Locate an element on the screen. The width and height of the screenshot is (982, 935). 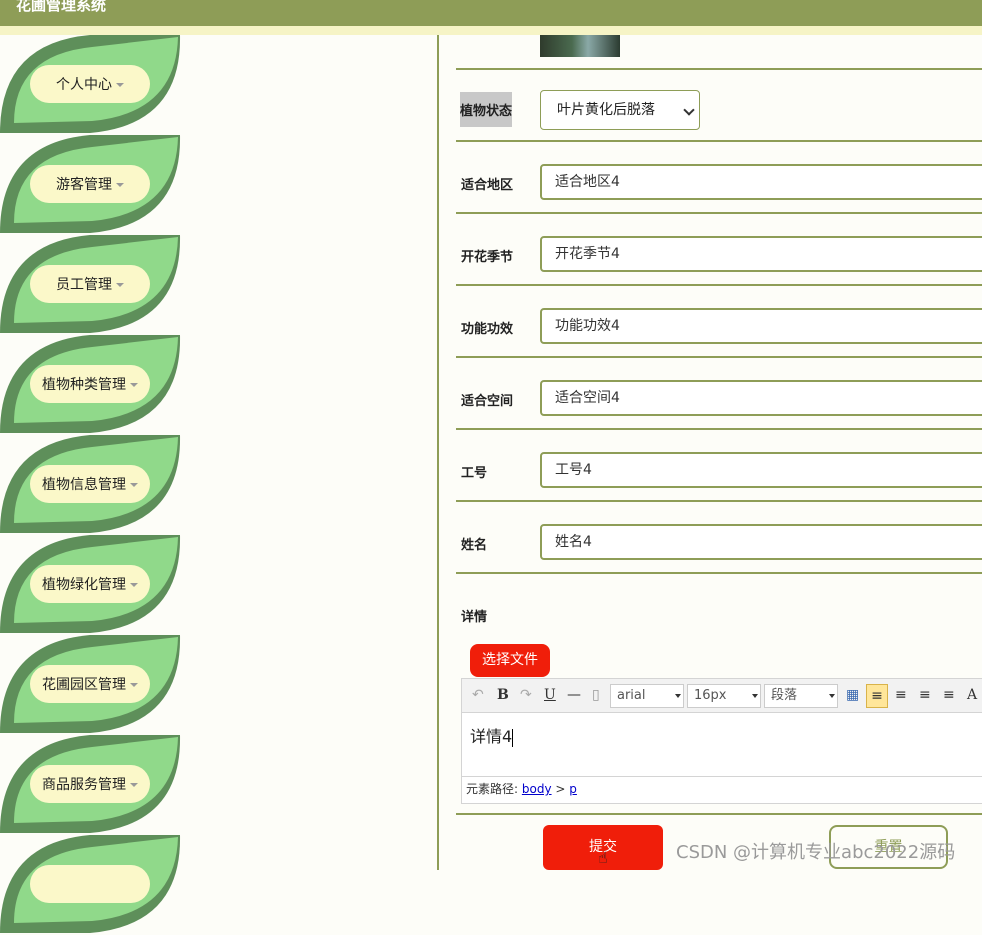
sidebar-item is located at coordinates (91, 885).